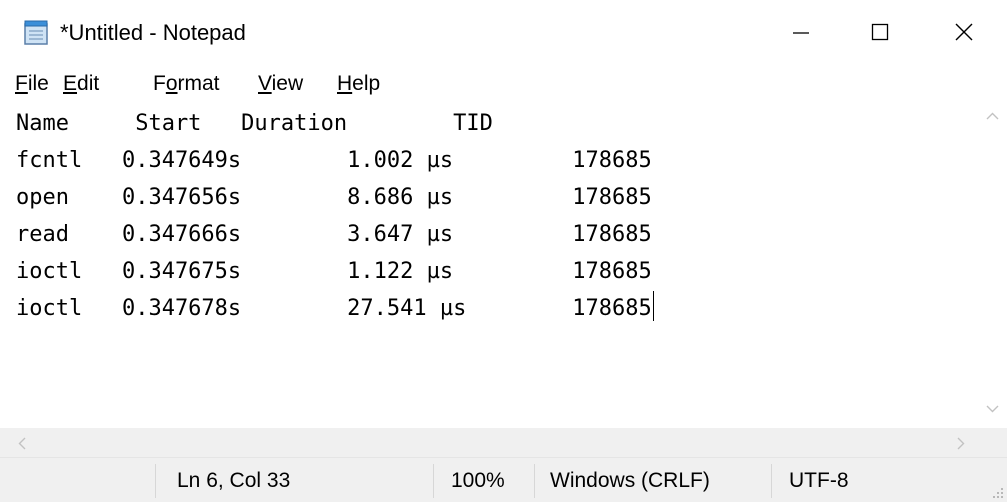 The image size is (1007, 502). I want to click on window-title: *Untitled - Notepad, so click(153, 32).